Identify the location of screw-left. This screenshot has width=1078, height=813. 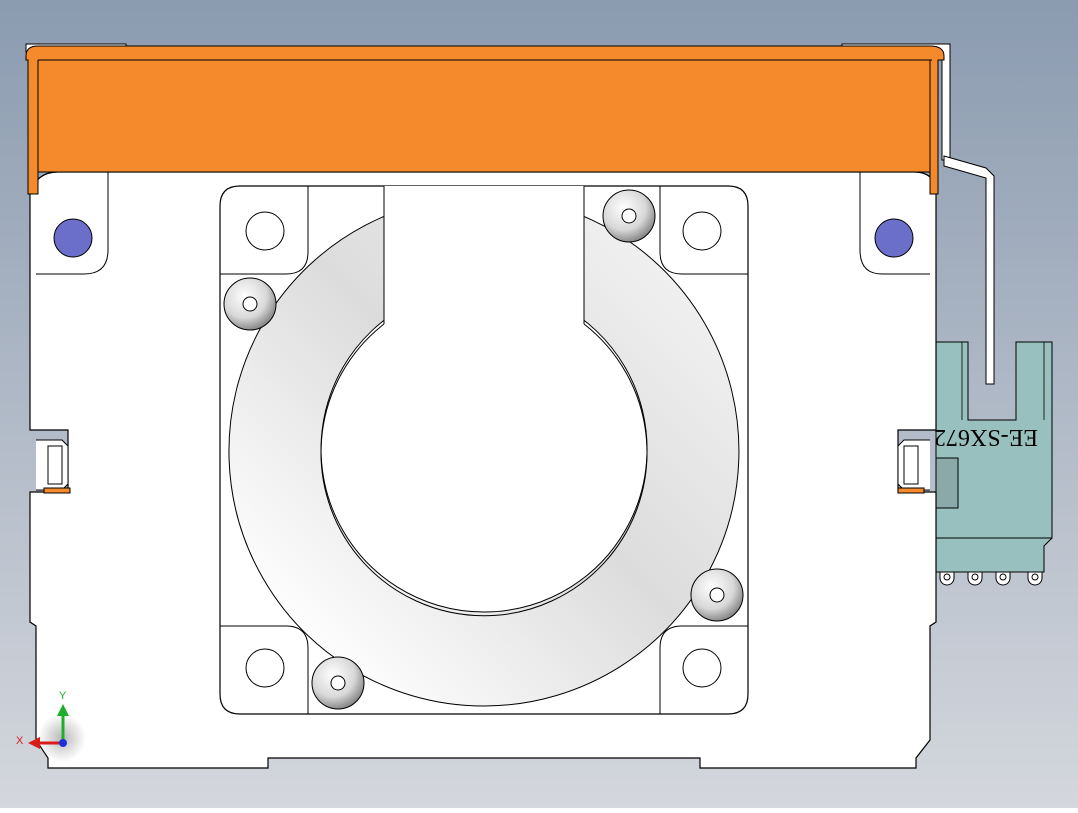
(250, 304).